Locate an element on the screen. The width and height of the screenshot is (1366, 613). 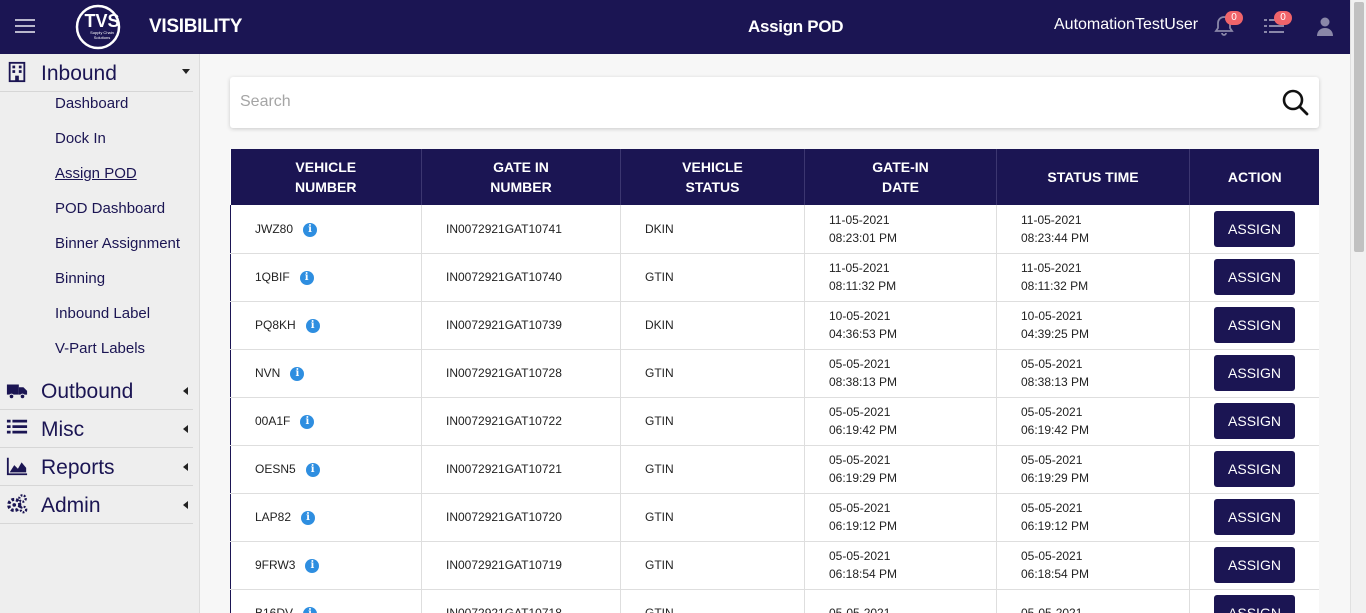
cell-vehicle-number: OESN5 i is located at coordinates (326, 469).